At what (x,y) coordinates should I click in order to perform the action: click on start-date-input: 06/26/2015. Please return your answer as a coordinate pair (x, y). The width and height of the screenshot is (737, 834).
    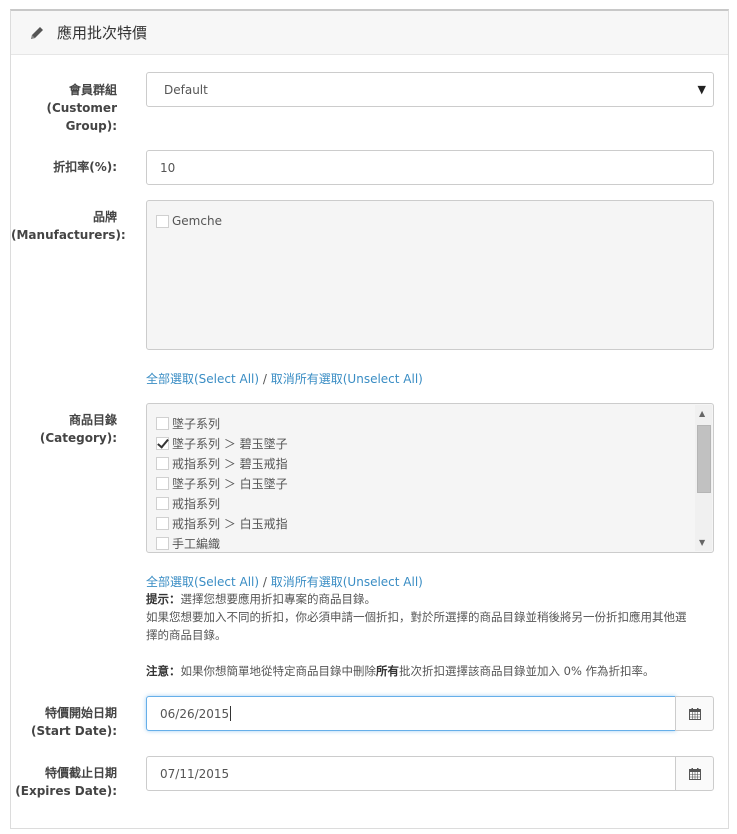
    Looking at the image, I should click on (411, 713).